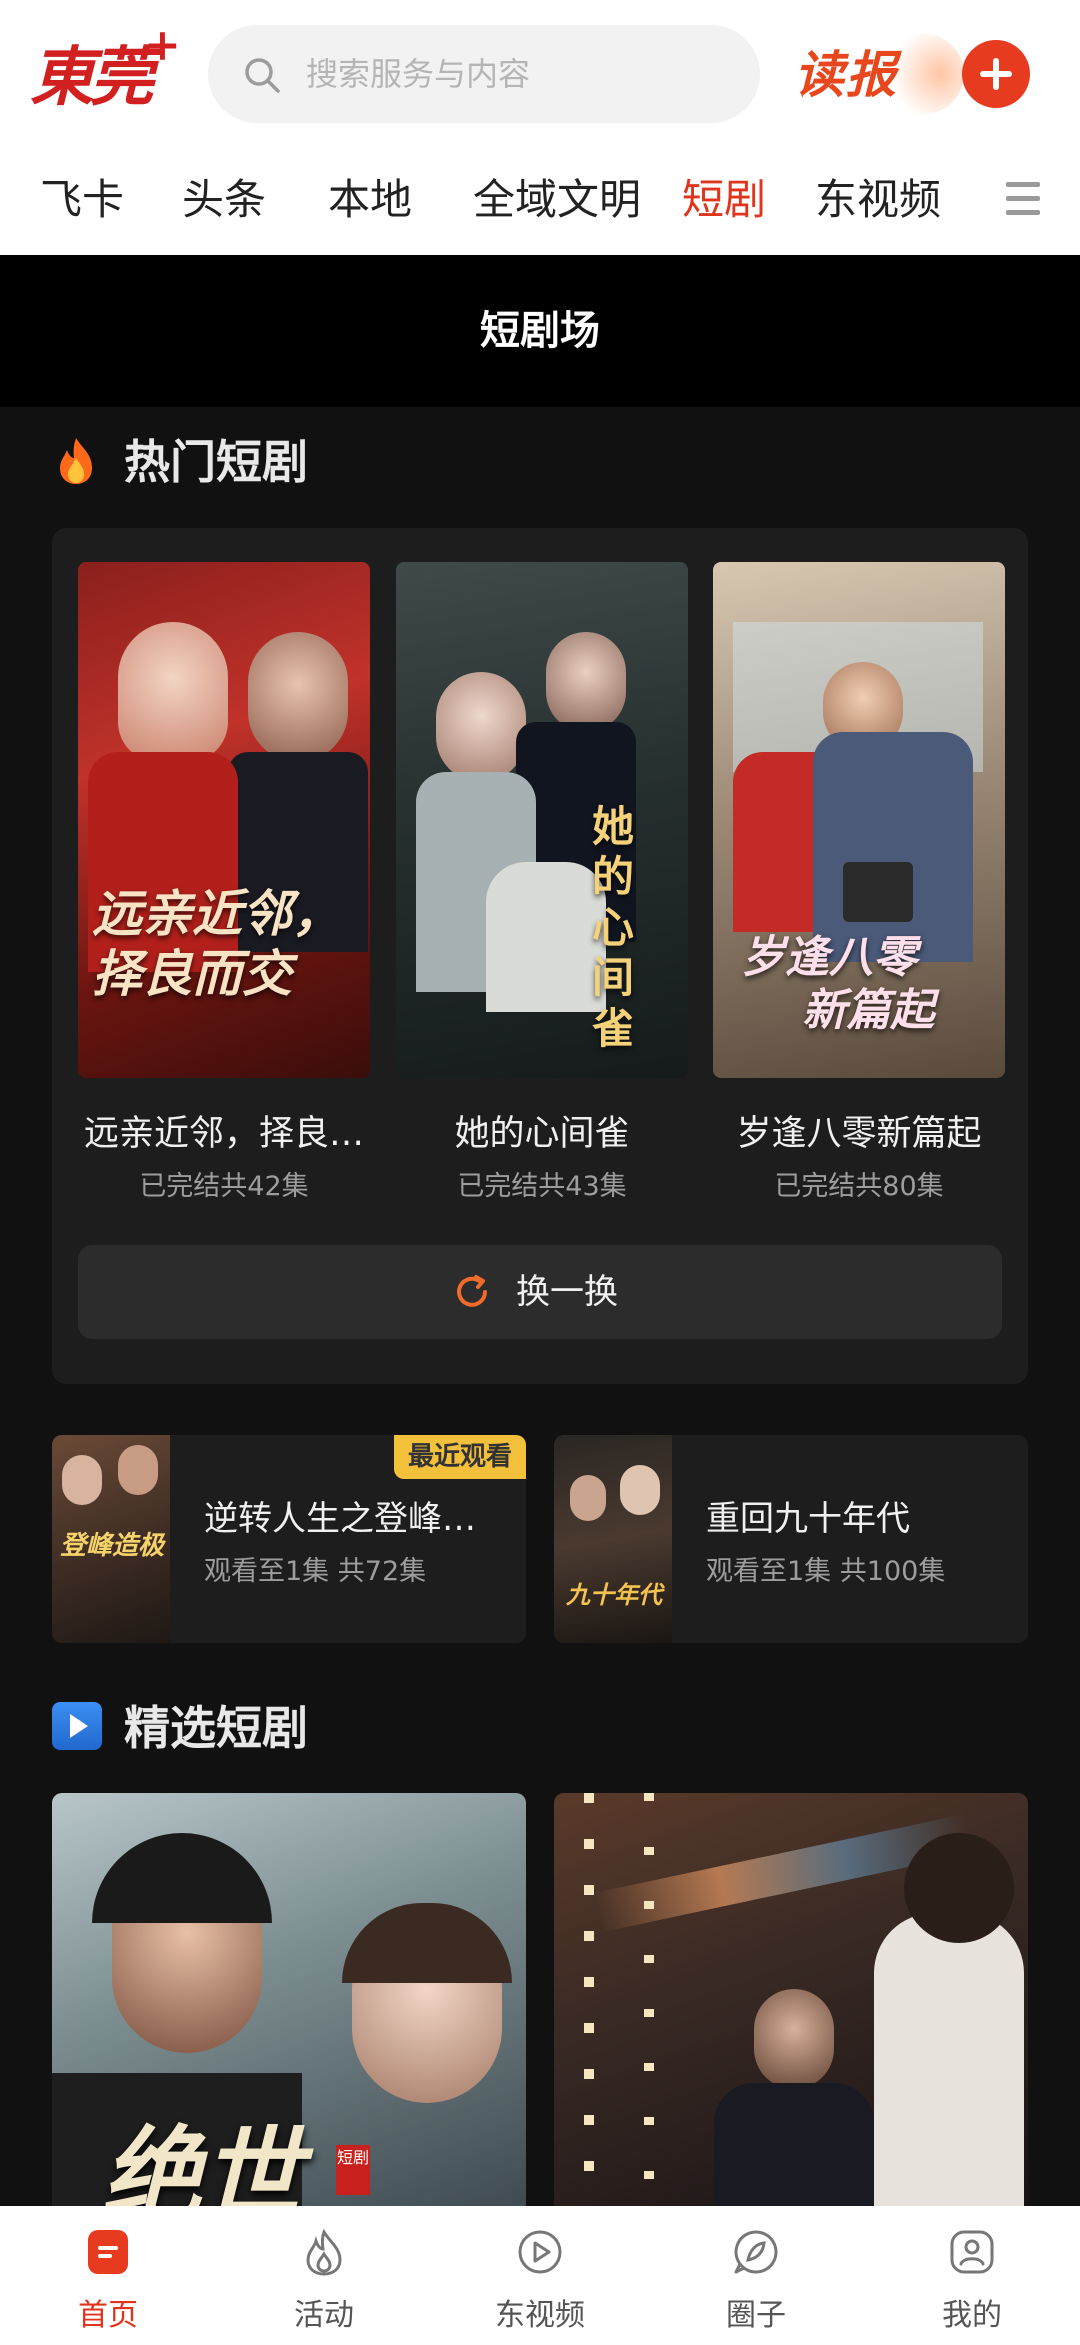 The image size is (1080, 2345). I want to click on drama-poster: 远亲近邻， 择良而交, so click(224, 820).